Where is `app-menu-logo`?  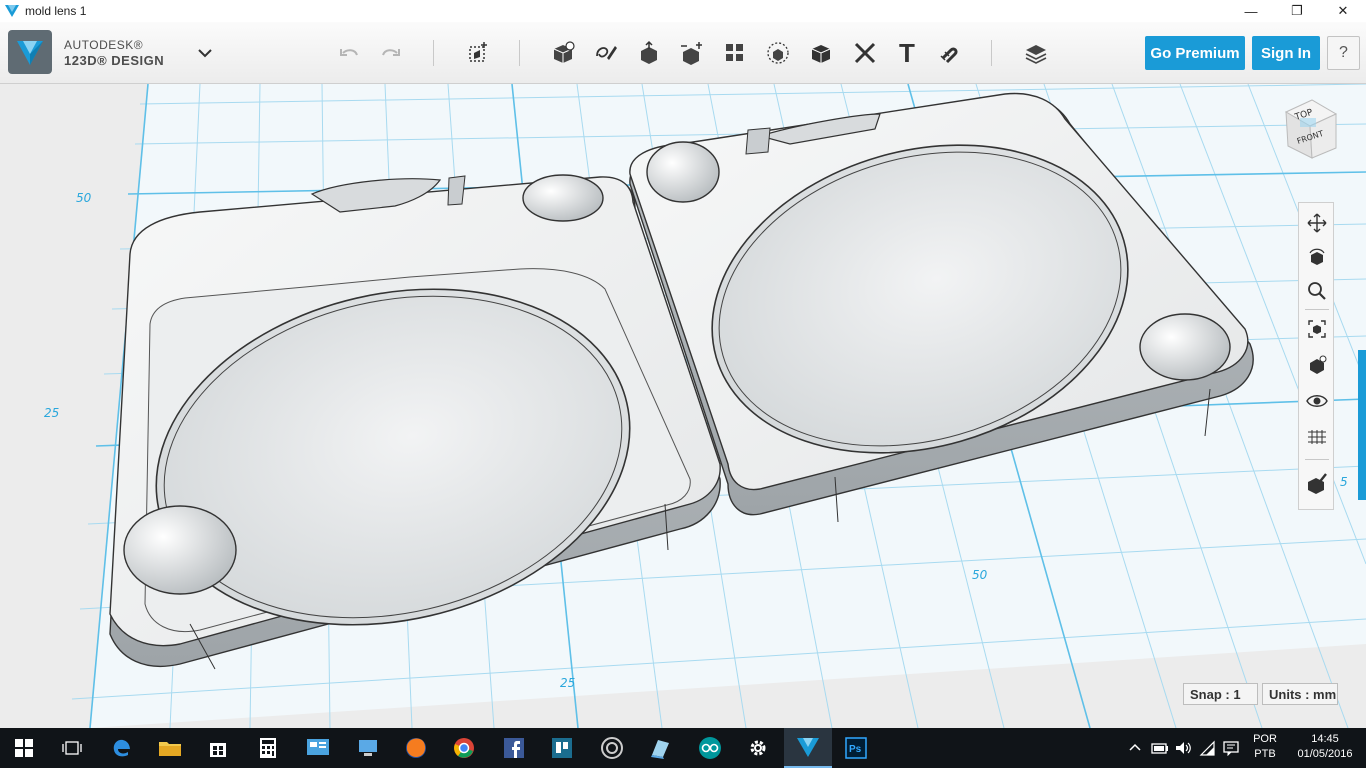 app-menu-logo is located at coordinates (30, 52).